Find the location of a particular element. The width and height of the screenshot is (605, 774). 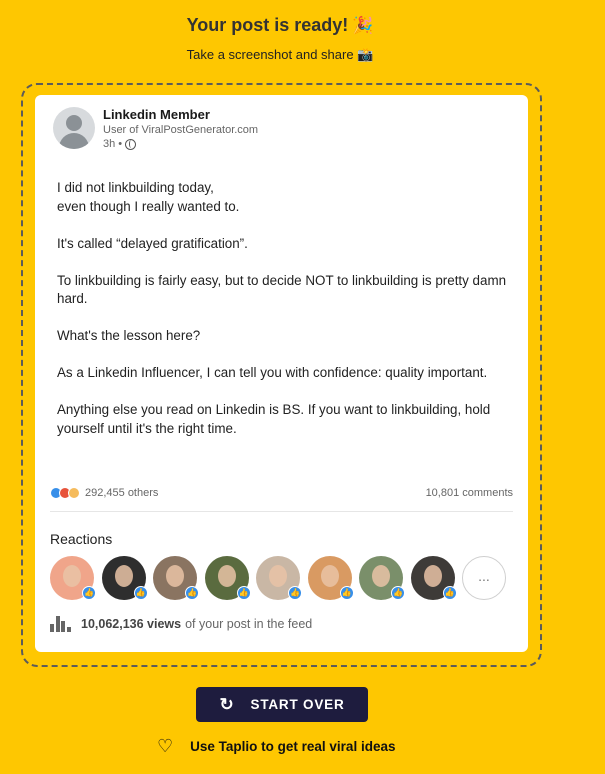

author-name: Linkedin Member is located at coordinates (156, 114).